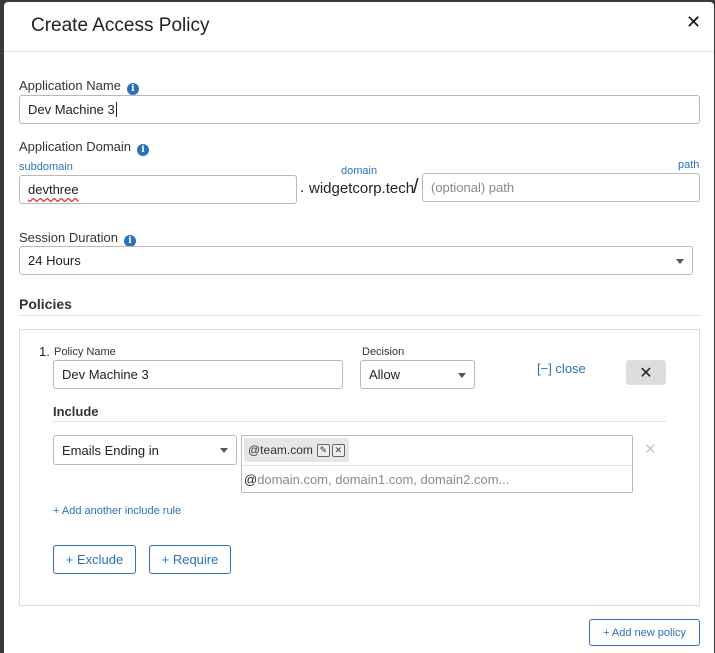 This screenshot has width=715, height=653. Describe the element at coordinates (473, 187) in the screenshot. I see `path-placeholder: (optional) path` at that location.